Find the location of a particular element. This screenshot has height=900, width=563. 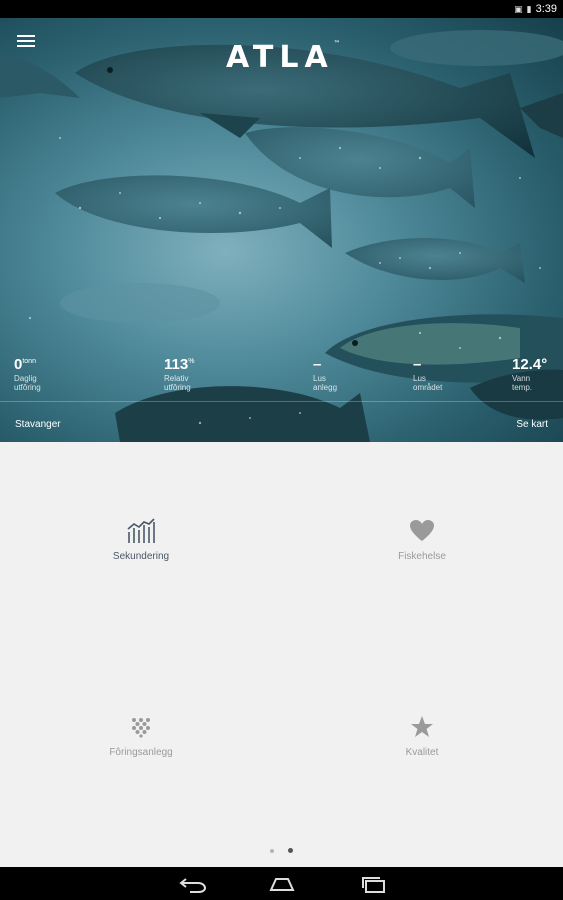

stat-water-temp: 12.4° Vann temp. is located at coordinates (530, 374).